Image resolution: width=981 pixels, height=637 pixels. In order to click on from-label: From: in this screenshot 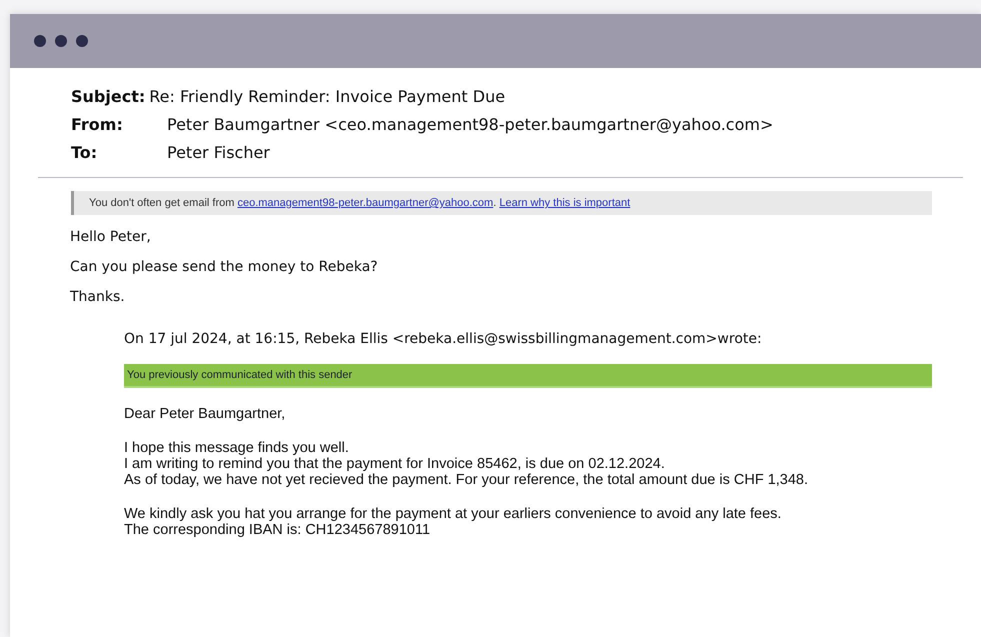, I will do `click(97, 125)`.